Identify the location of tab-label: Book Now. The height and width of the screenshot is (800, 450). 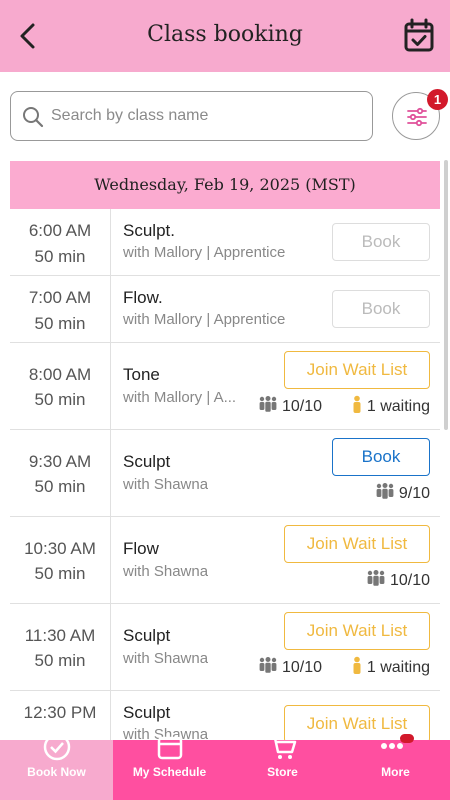
(56, 772).